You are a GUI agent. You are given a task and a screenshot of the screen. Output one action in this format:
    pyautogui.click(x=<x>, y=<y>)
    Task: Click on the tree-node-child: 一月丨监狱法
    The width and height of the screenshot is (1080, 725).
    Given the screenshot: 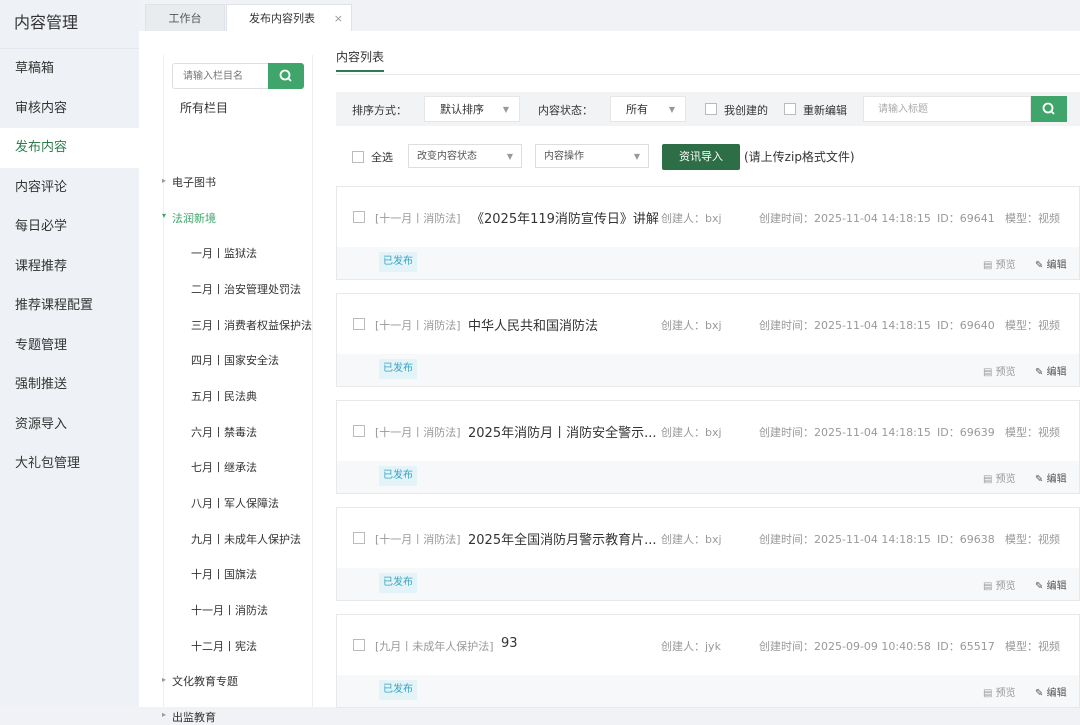 What is the action you would take?
    pyautogui.click(x=224, y=253)
    